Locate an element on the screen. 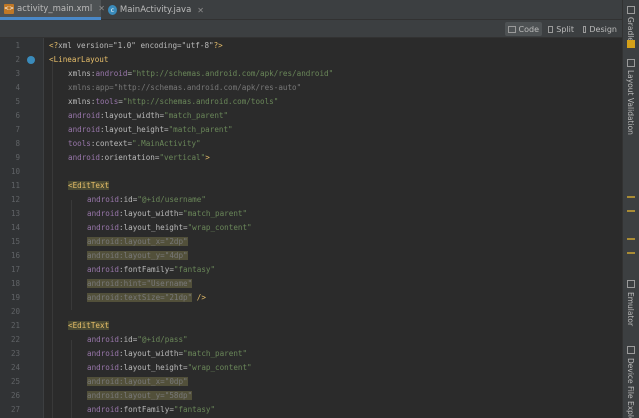  line-number: 6 is located at coordinates (17, 115).